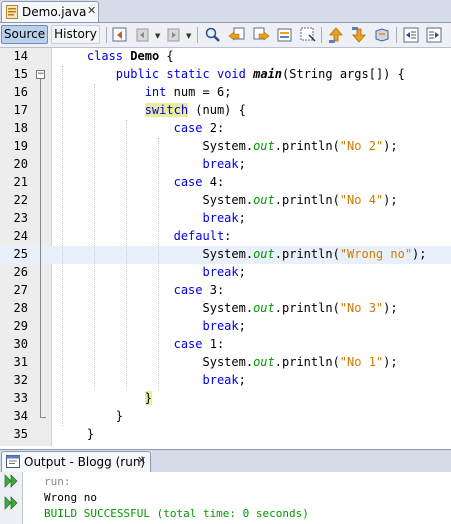 The width and height of the screenshot is (451, 524). Describe the element at coordinates (120, 35) in the screenshot. I see `last-edit-icon` at that location.